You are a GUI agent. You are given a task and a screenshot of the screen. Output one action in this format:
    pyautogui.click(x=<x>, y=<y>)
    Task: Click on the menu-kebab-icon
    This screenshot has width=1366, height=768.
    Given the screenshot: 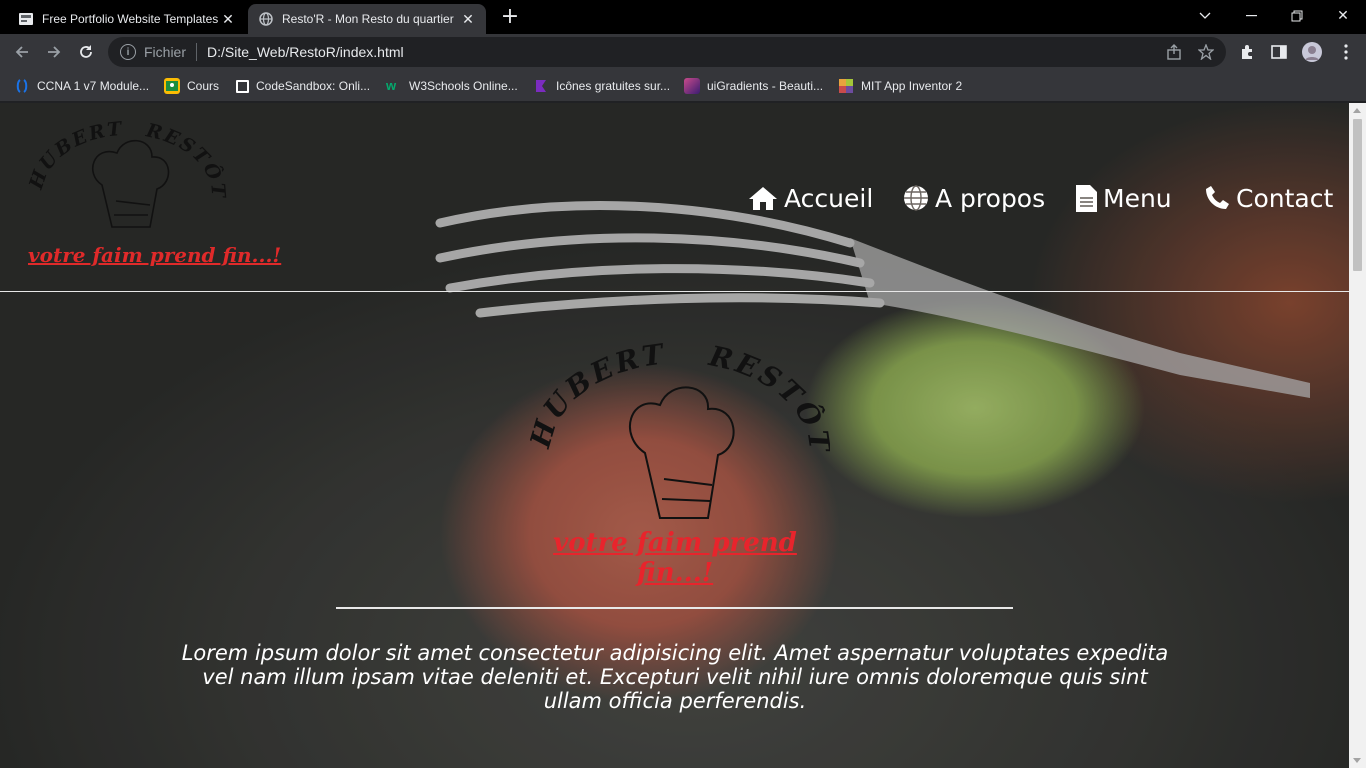 What is the action you would take?
    pyautogui.click(x=1346, y=52)
    